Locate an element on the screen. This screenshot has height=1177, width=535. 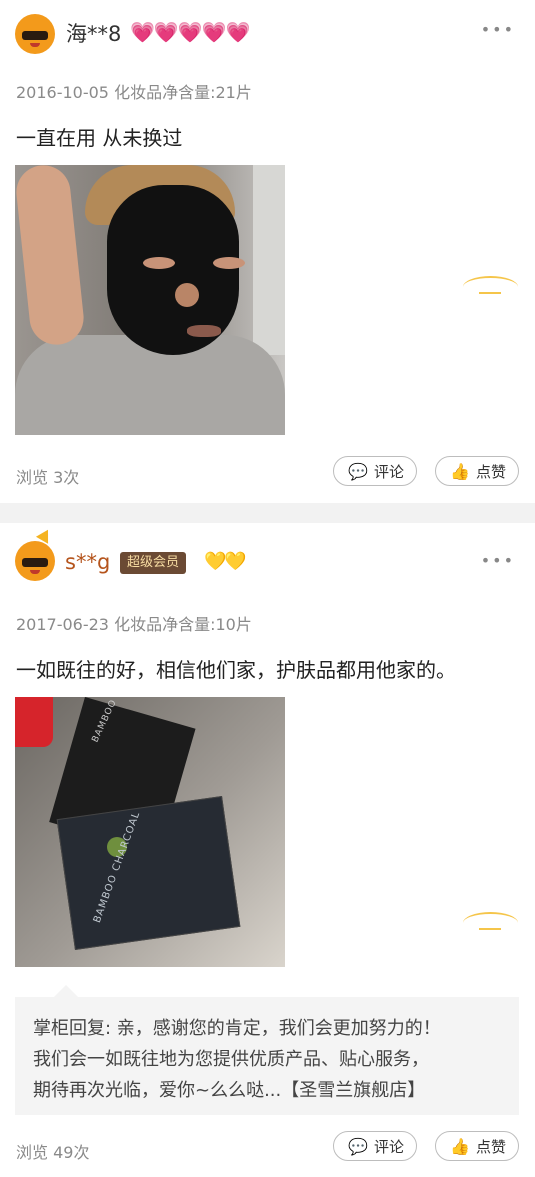
photo-window is located at coordinates (269, 260).